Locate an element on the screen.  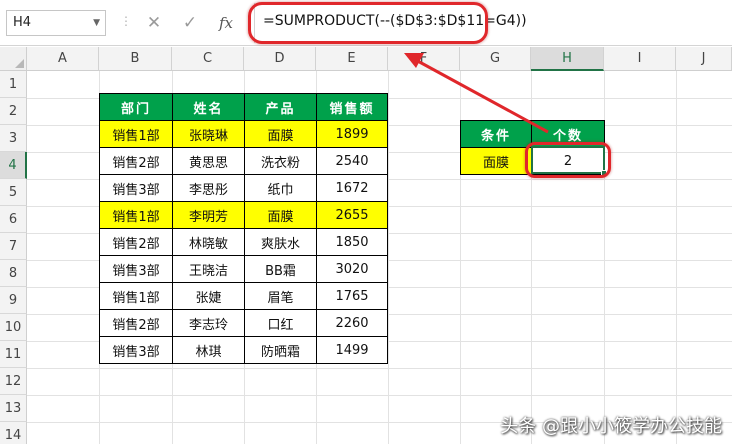
cell-text: 爽肤水 is located at coordinates (280, 244).